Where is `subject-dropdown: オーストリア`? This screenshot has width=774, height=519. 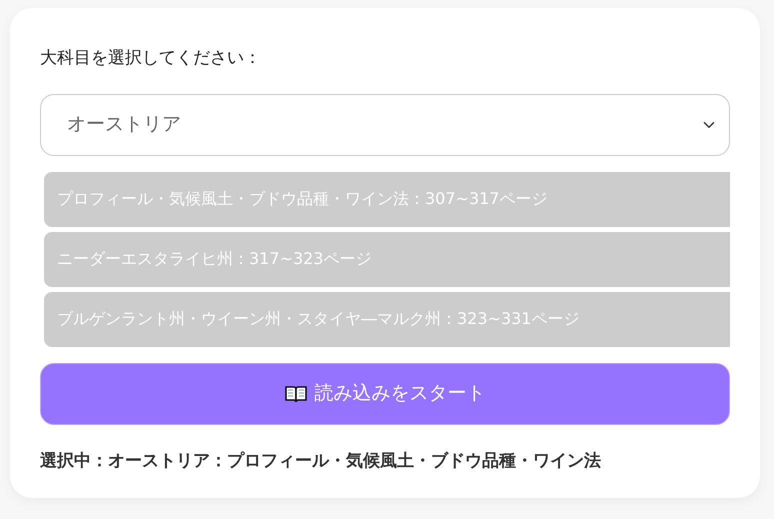 subject-dropdown: オーストリア is located at coordinates (385, 125).